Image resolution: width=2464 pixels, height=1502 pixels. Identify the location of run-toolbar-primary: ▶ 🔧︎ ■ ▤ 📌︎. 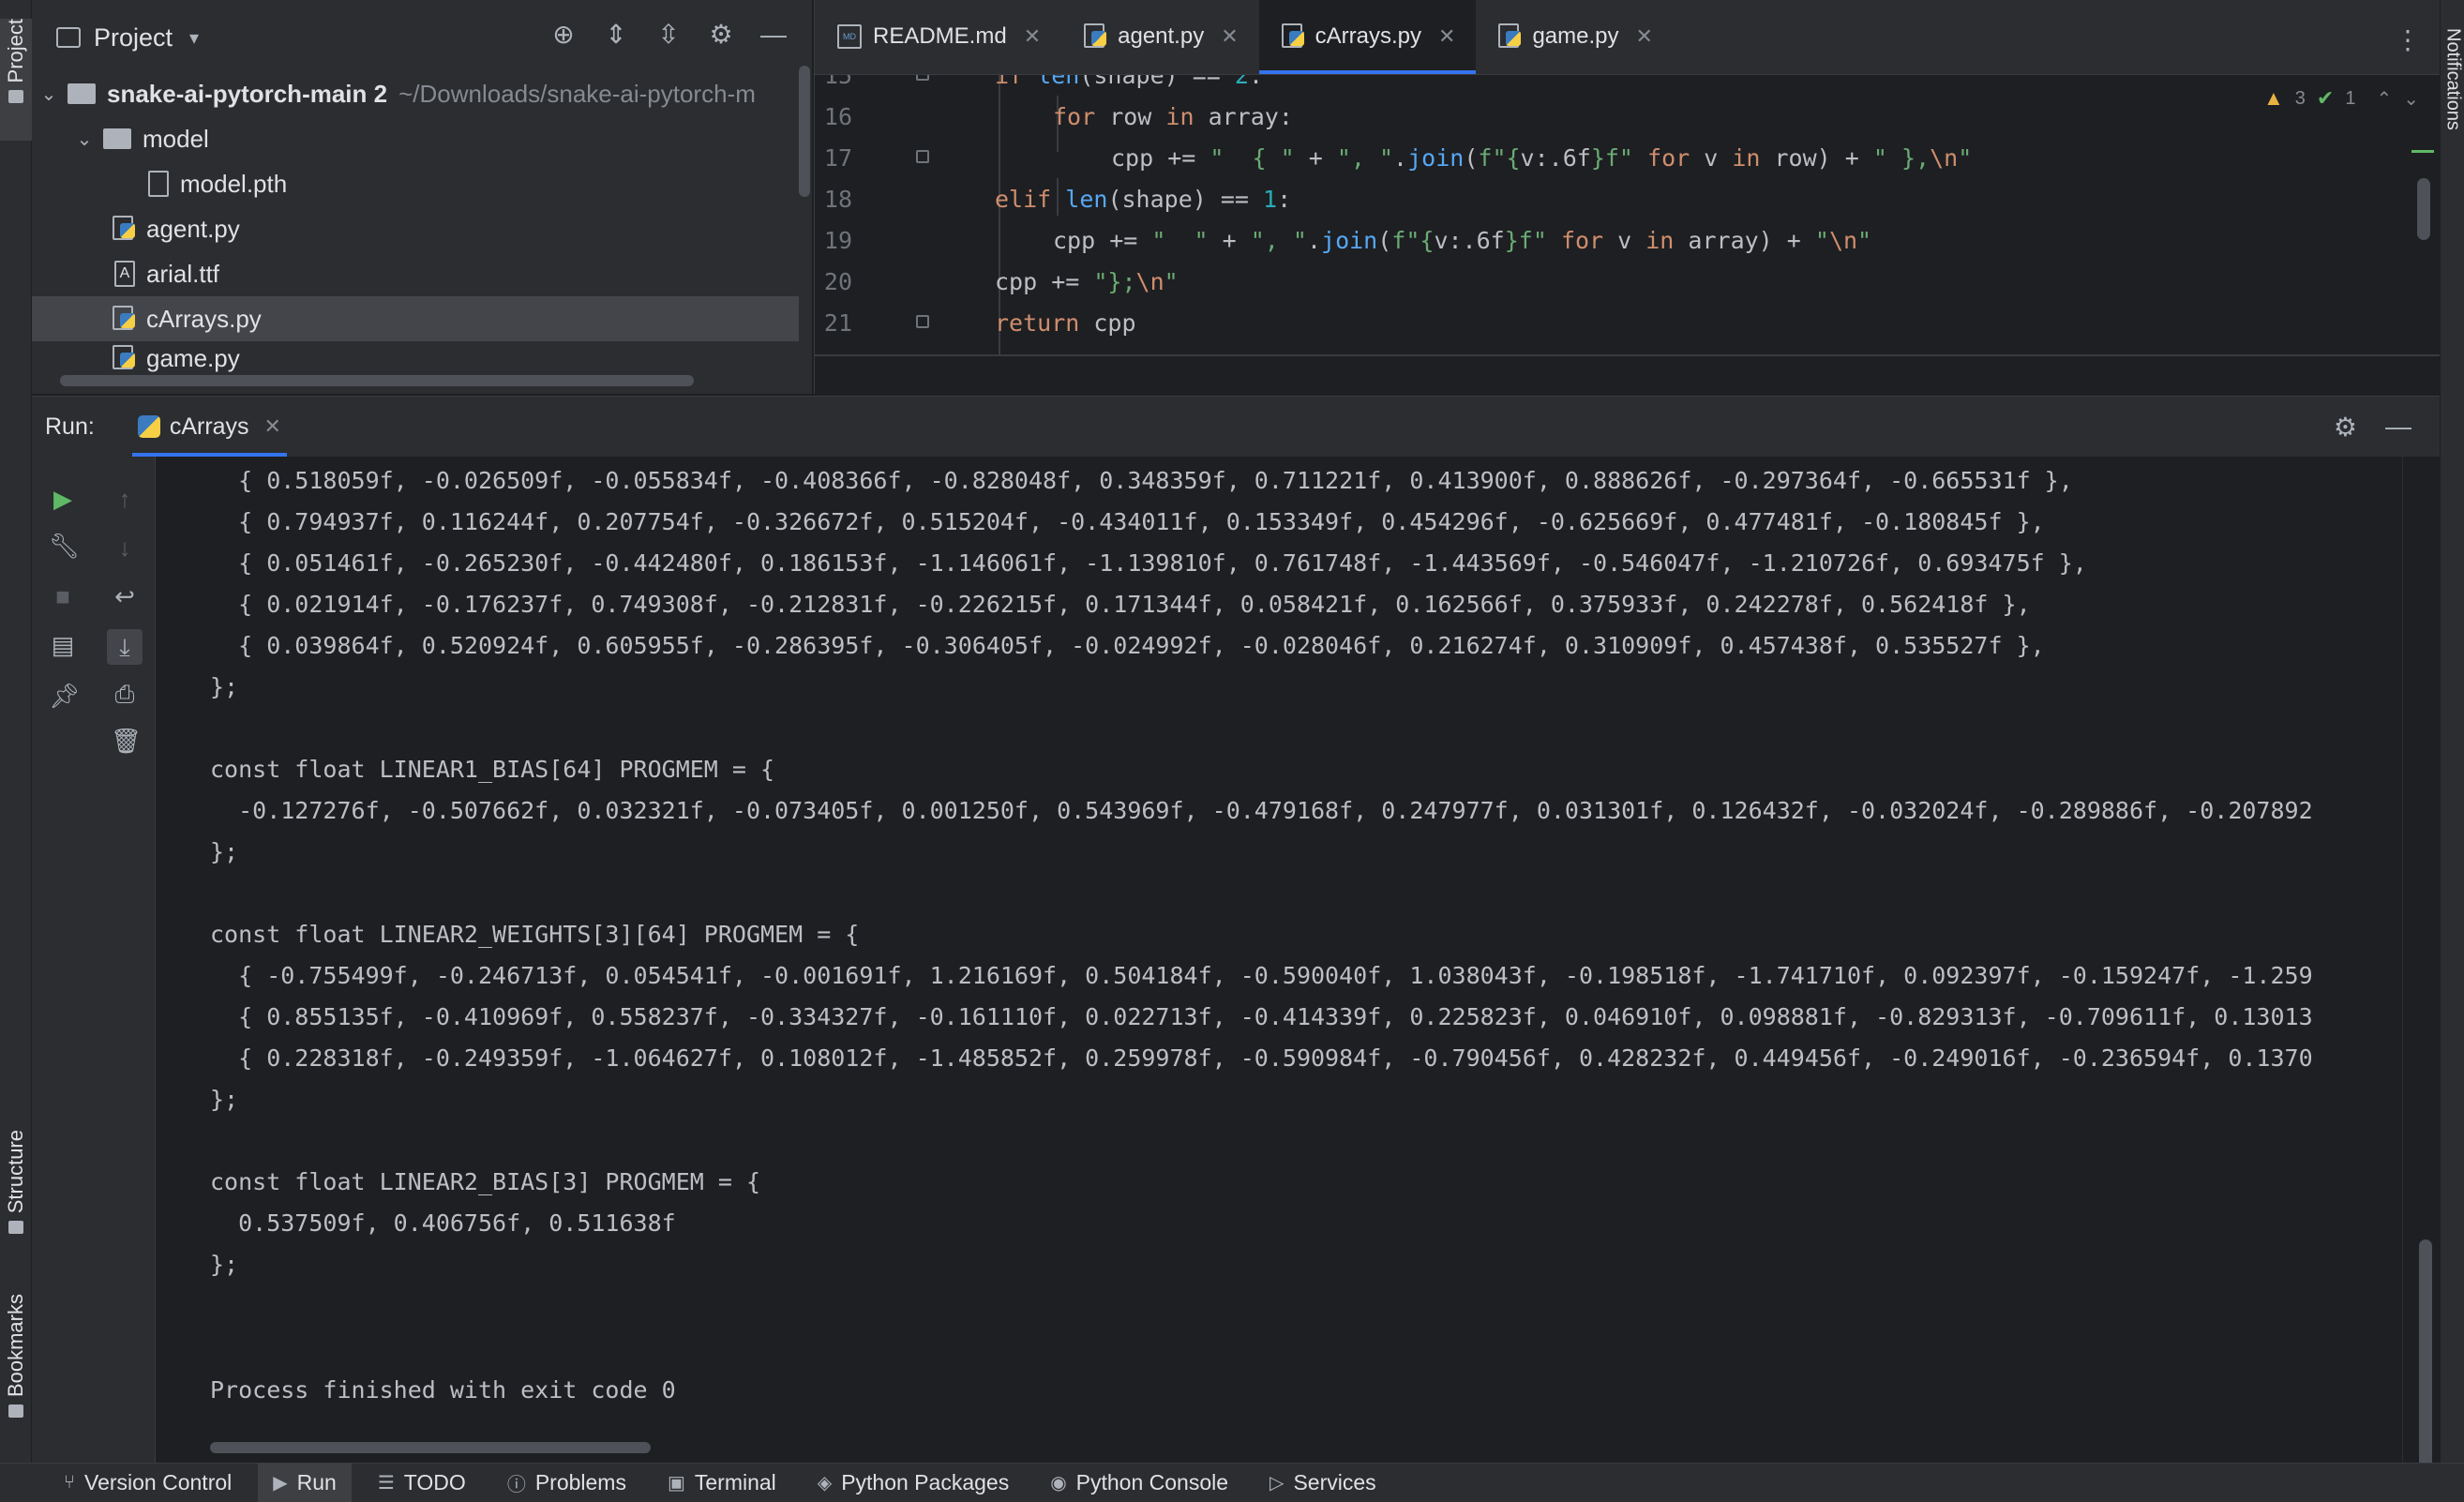
(63, 960).